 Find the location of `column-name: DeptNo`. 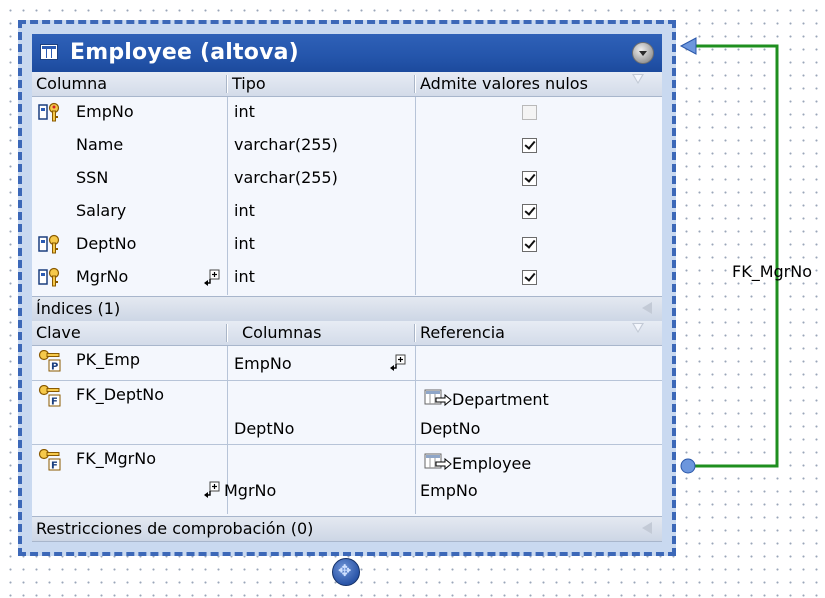

column-name: DeptNo is located at coordinates (106, 243).